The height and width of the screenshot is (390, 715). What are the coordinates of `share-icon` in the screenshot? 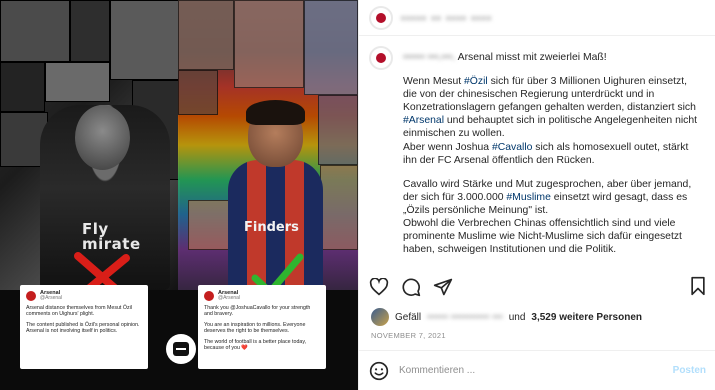 It's located at (443, 287).